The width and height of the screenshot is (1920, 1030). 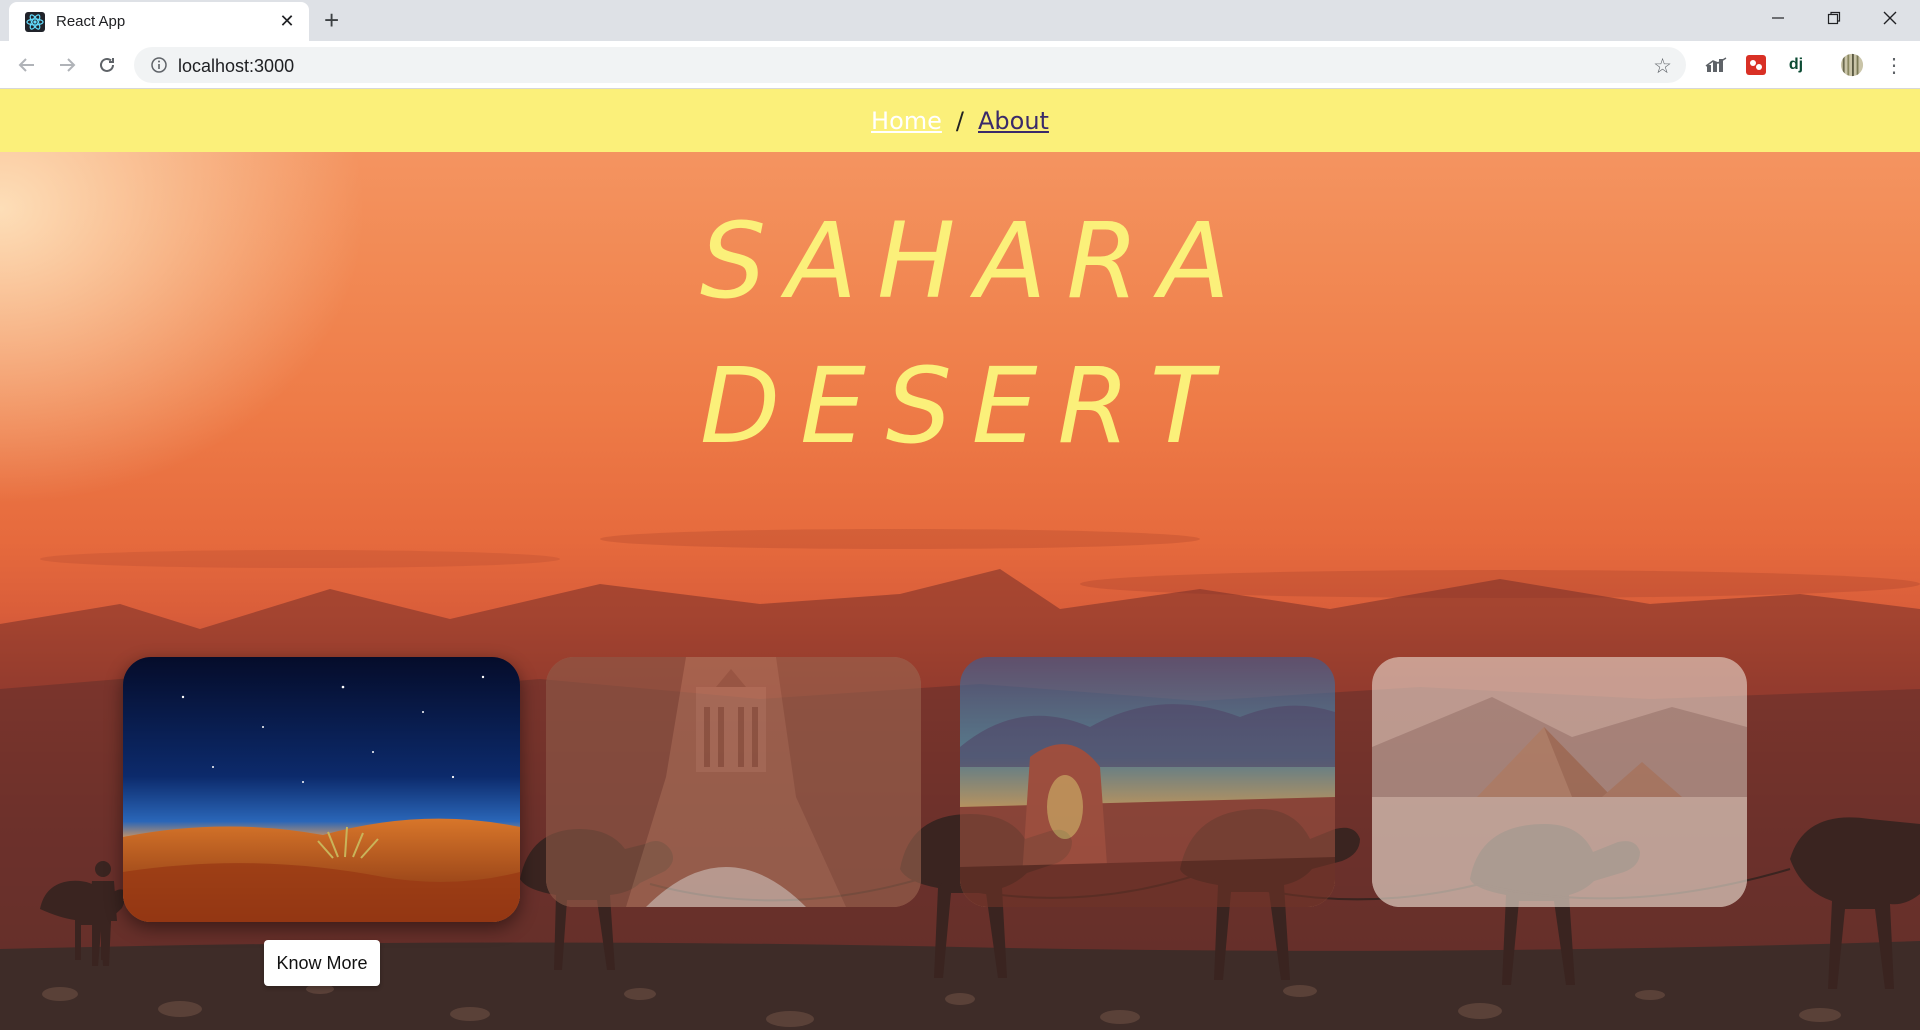 What do you see at coordinates (1662, 66) in the screenshot?
I see `bookmark-star-icon: ☆` at bounding box center [1662, 66].